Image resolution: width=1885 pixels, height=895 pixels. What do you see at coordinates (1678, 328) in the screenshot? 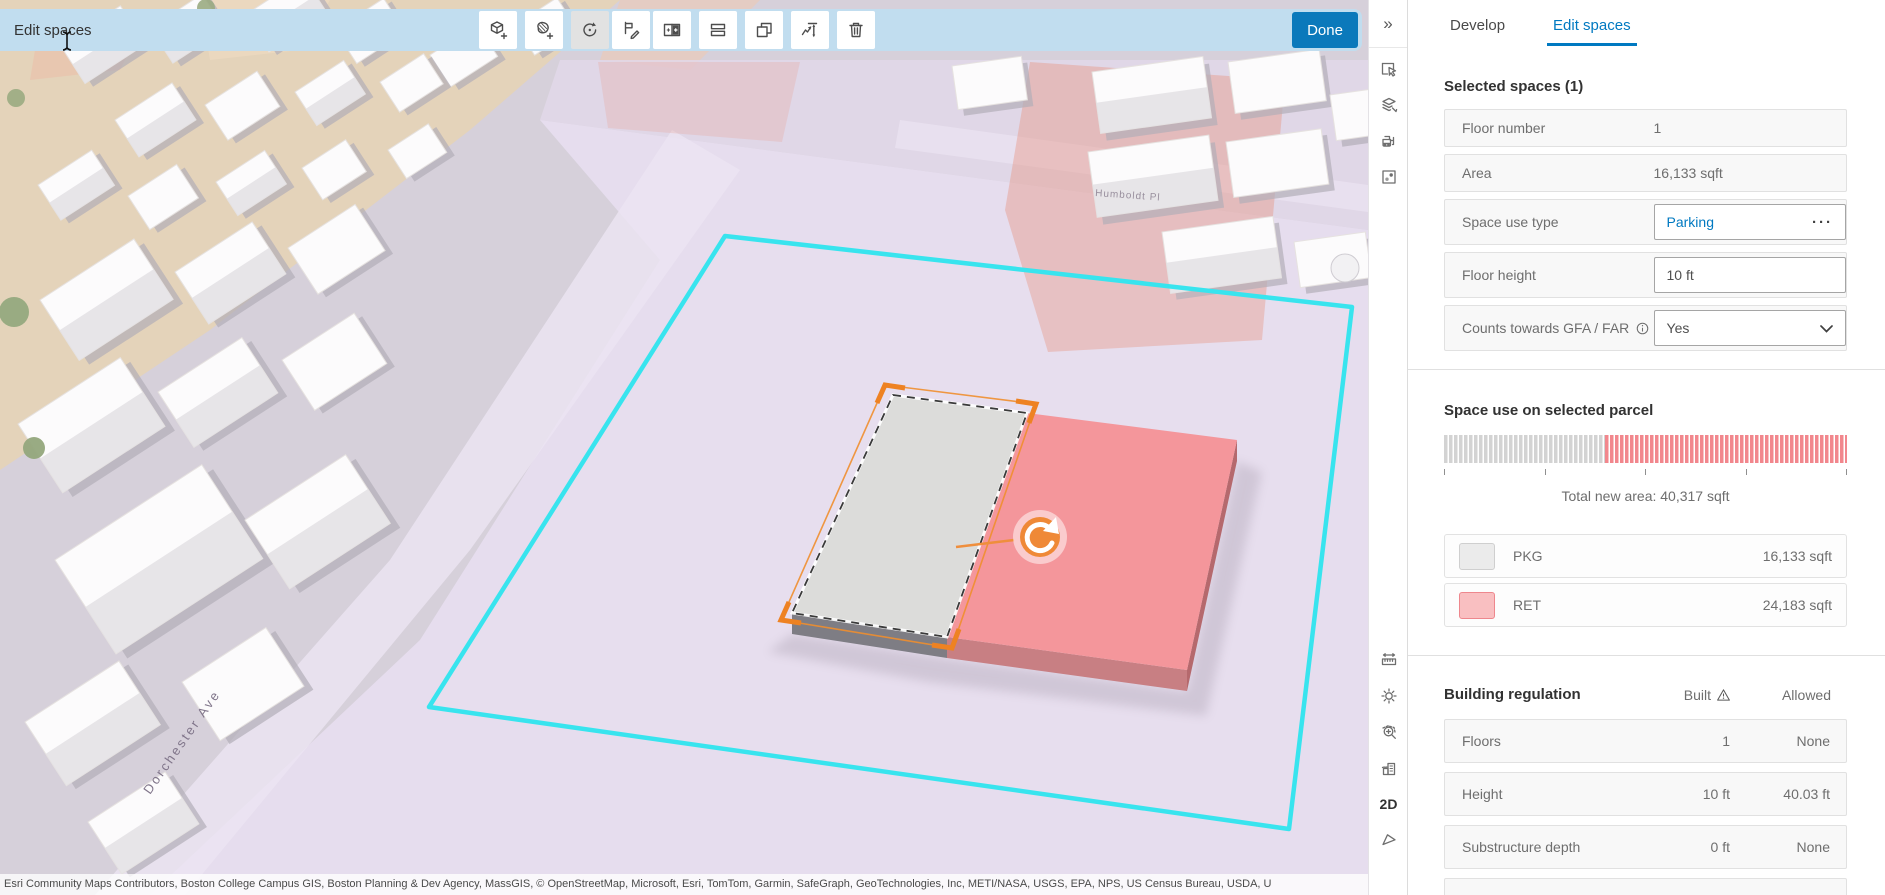
I see `gfa-value: Yes` at bounding box center [1678, 328].